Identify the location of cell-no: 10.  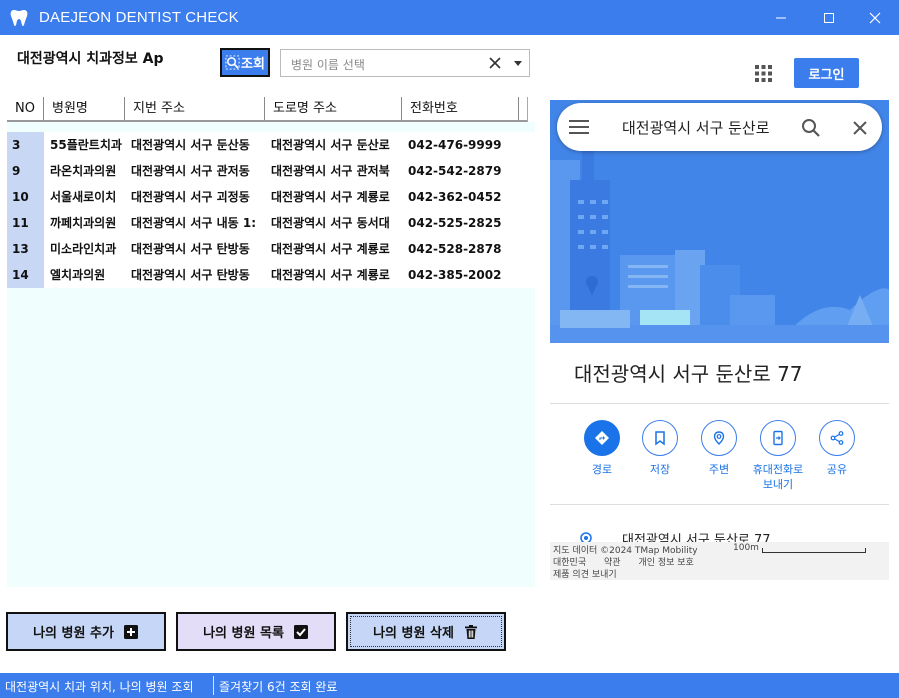
(25, 197).